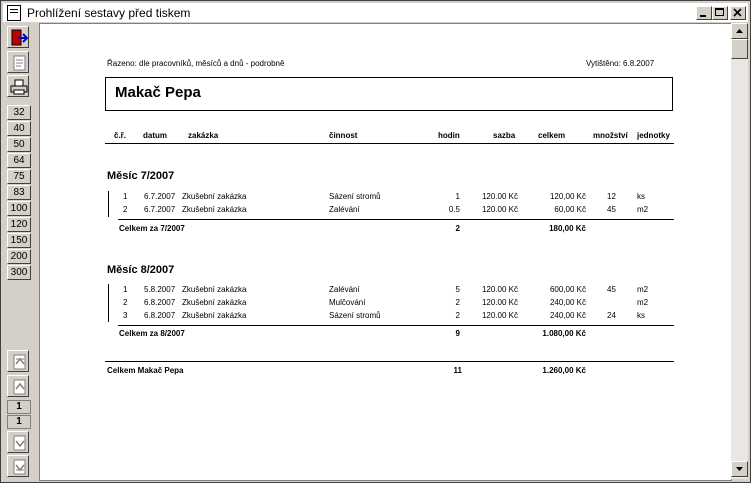  I want to click on row-hours: 0.5, so click(454, 209).